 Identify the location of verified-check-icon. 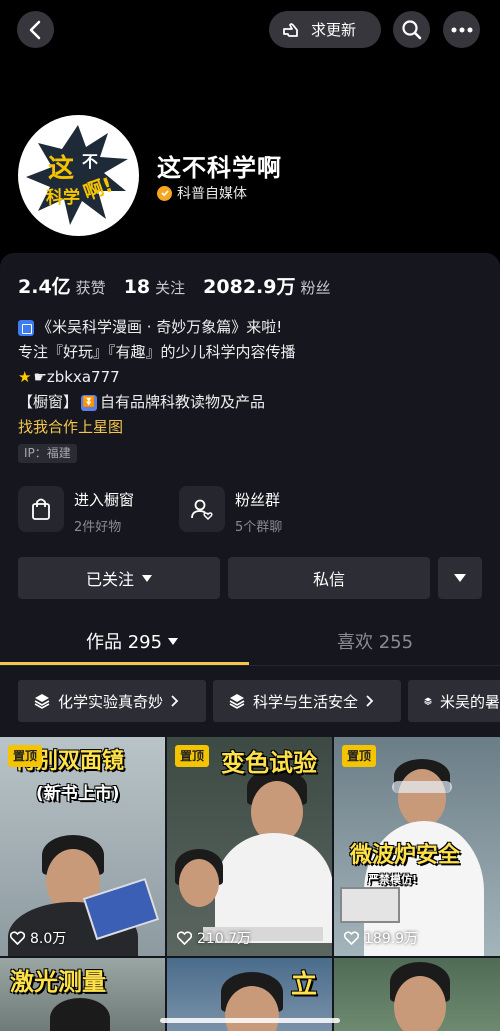
(164, 193).